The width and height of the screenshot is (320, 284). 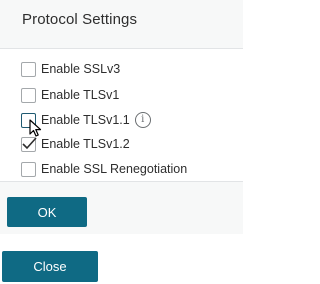 What do you see at coordinates (114, 169) in the screenshot?
I see `option-label: Enable SSL Renegotiation` at bounding box center [114, 169].